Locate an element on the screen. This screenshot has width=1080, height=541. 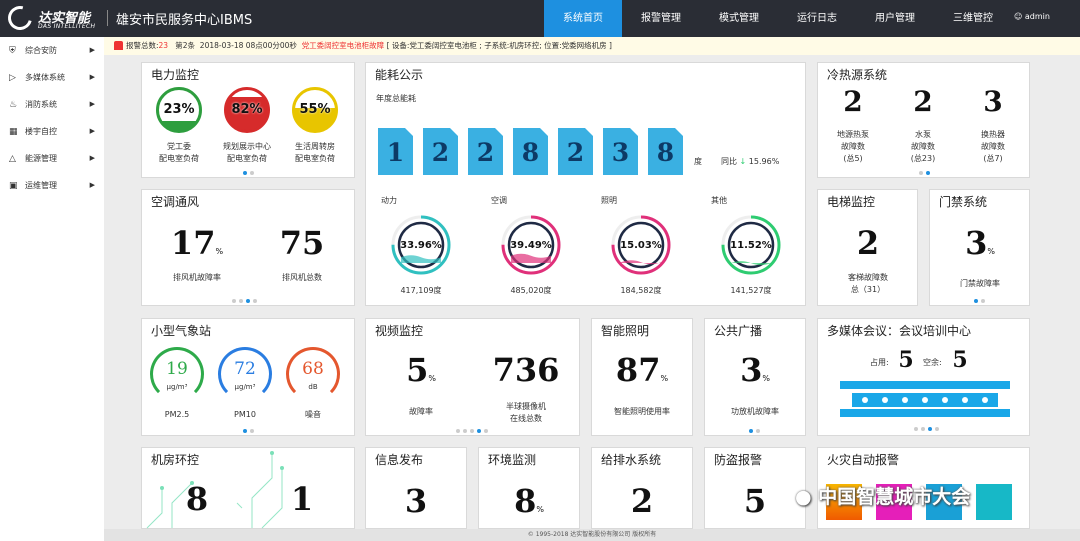
card-video: 视频监控 5% 故障率 736 半球摄像机 在线总数 is located at coordinates (472, 377).